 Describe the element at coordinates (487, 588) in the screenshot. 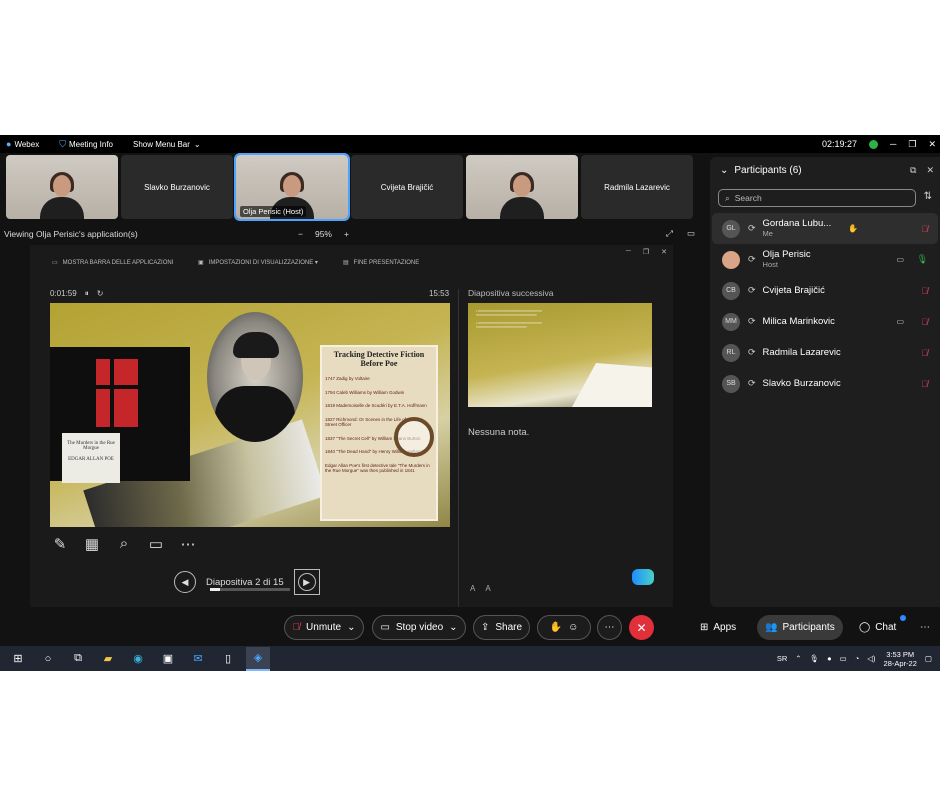

I see `font-decrease-icon: A` at that location.